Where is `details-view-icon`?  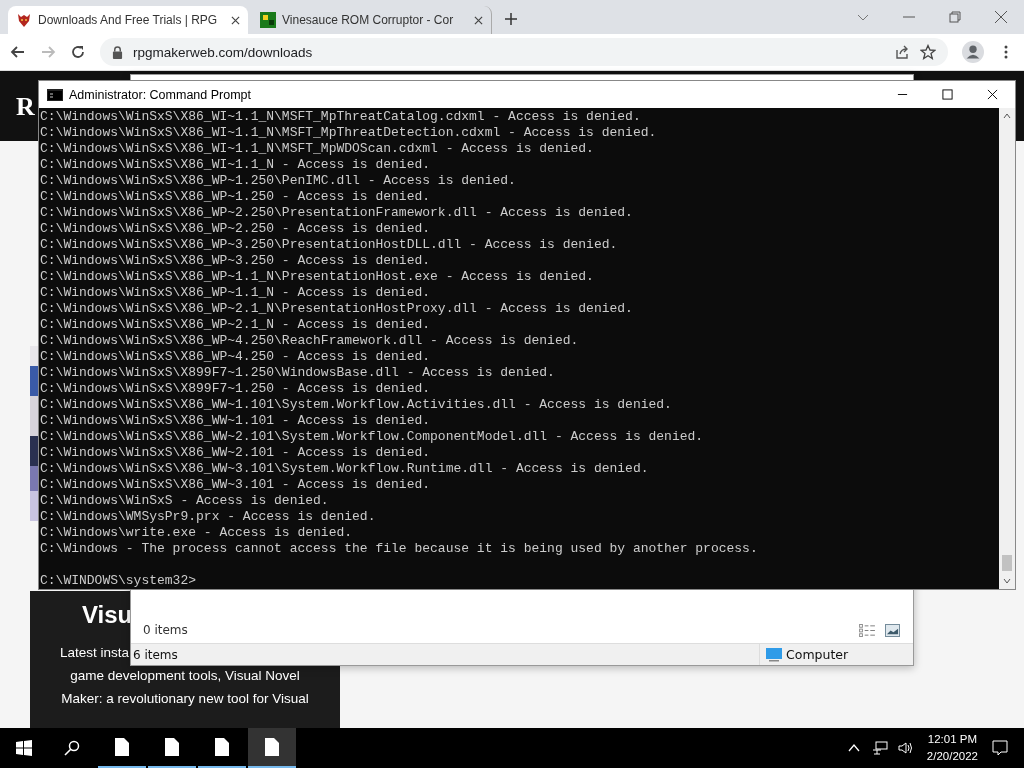 details-view-icon is located at coordinates (867, 630).